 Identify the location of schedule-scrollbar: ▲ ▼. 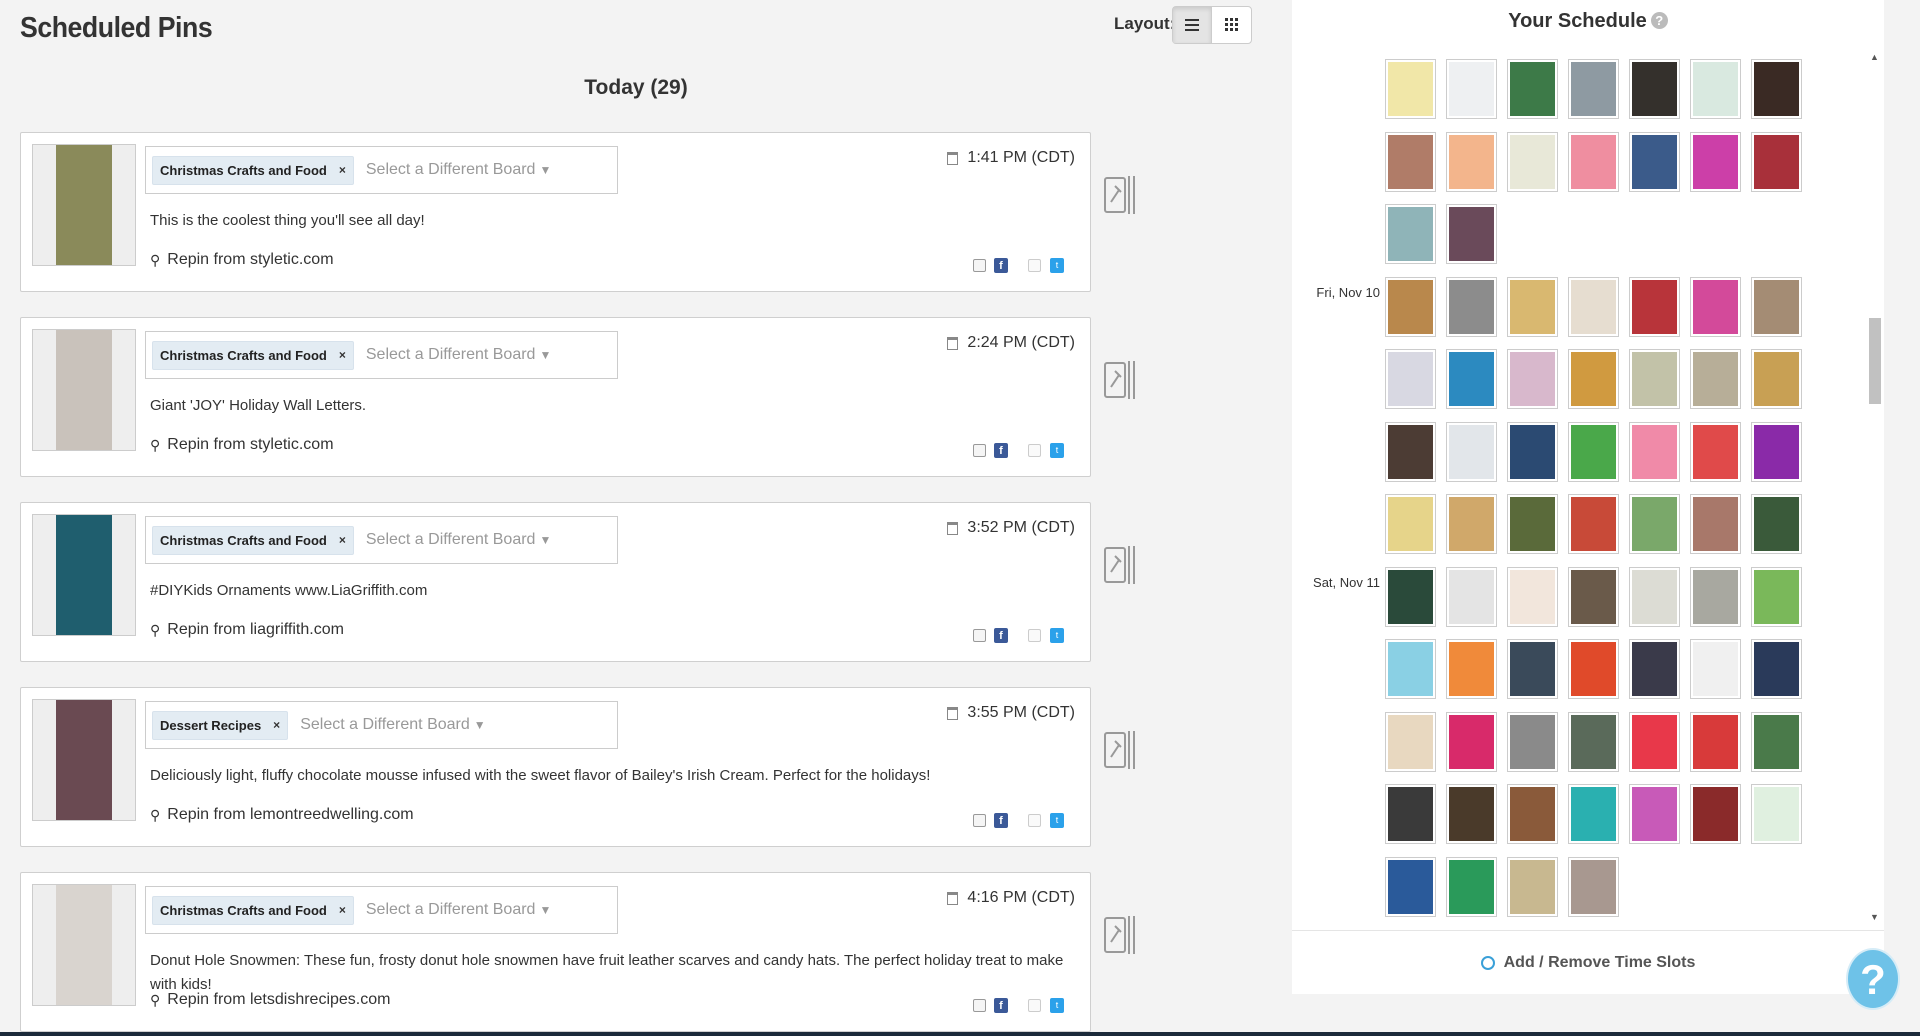
(1875, 488).